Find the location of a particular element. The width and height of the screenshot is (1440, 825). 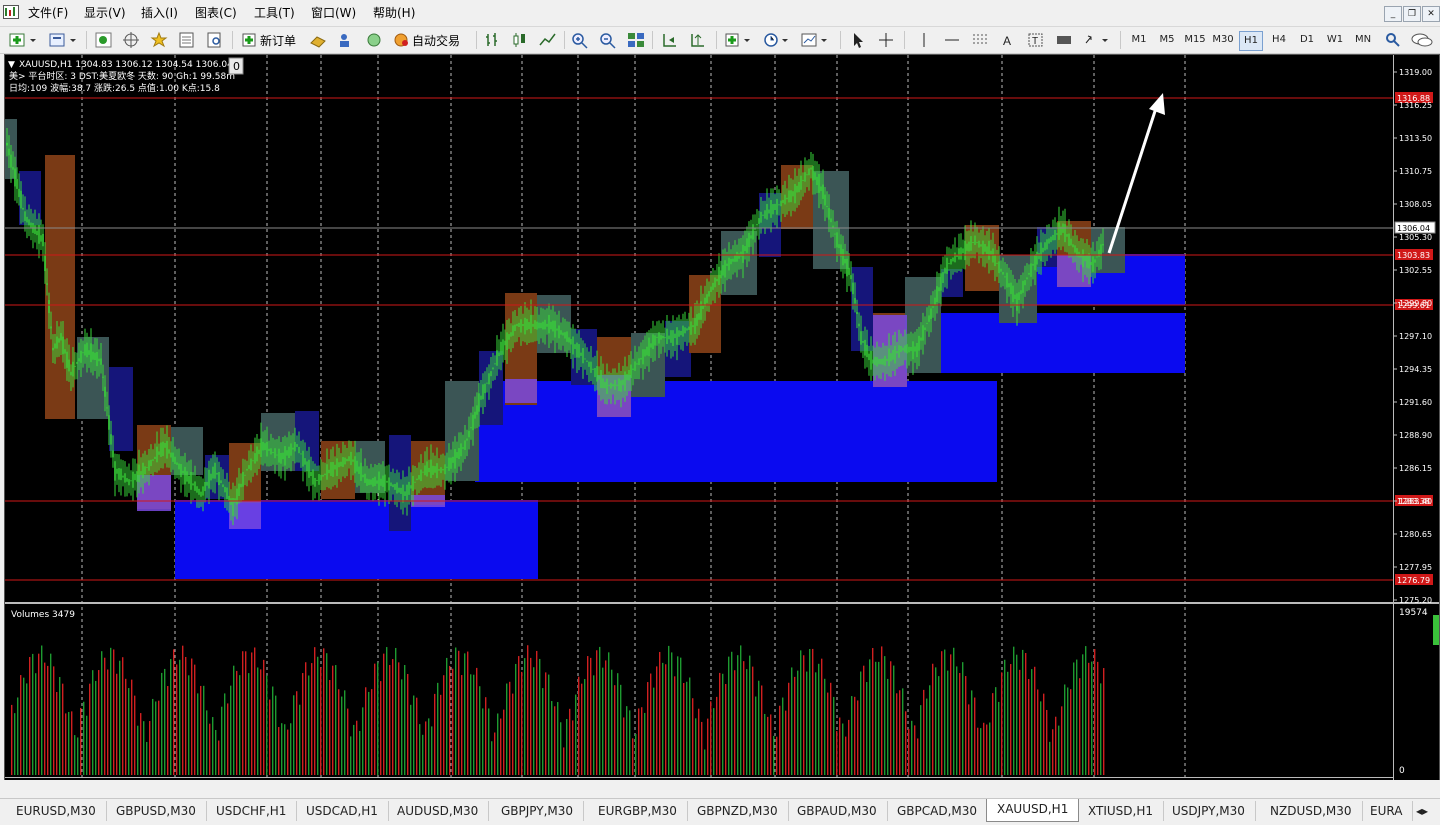

navigator-button is located at coordinates (131, 40).